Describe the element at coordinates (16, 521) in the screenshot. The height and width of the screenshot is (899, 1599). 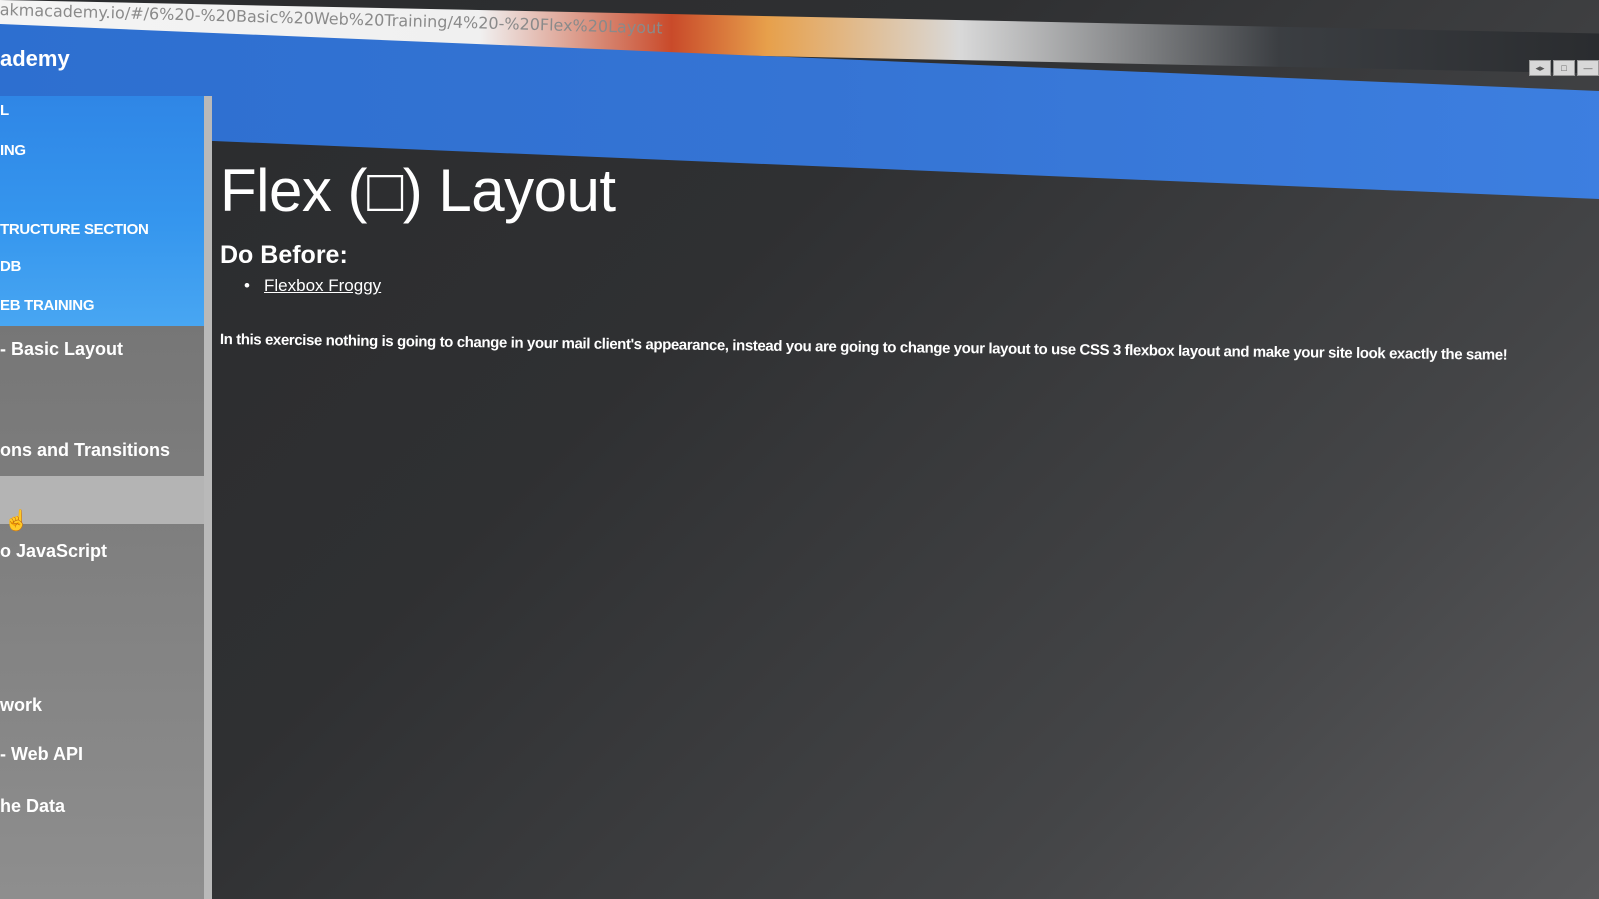
I see `hand-pointer-icon: ☝` at that location.